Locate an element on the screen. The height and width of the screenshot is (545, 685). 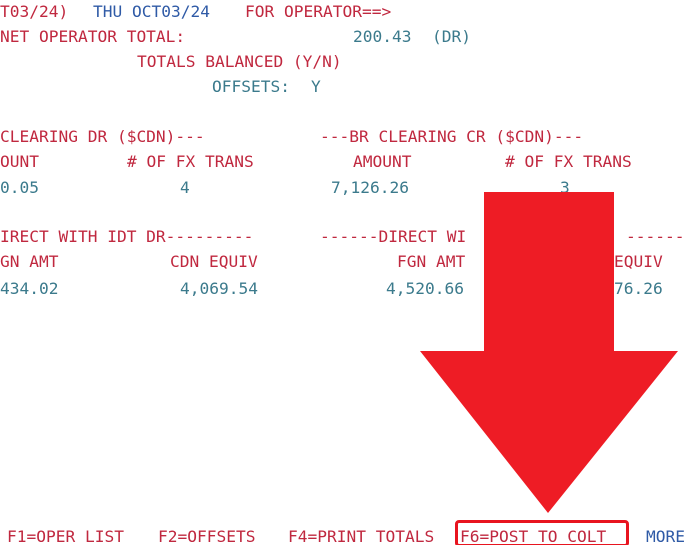
f6-highlight-box is located at coordinates (542, 532).